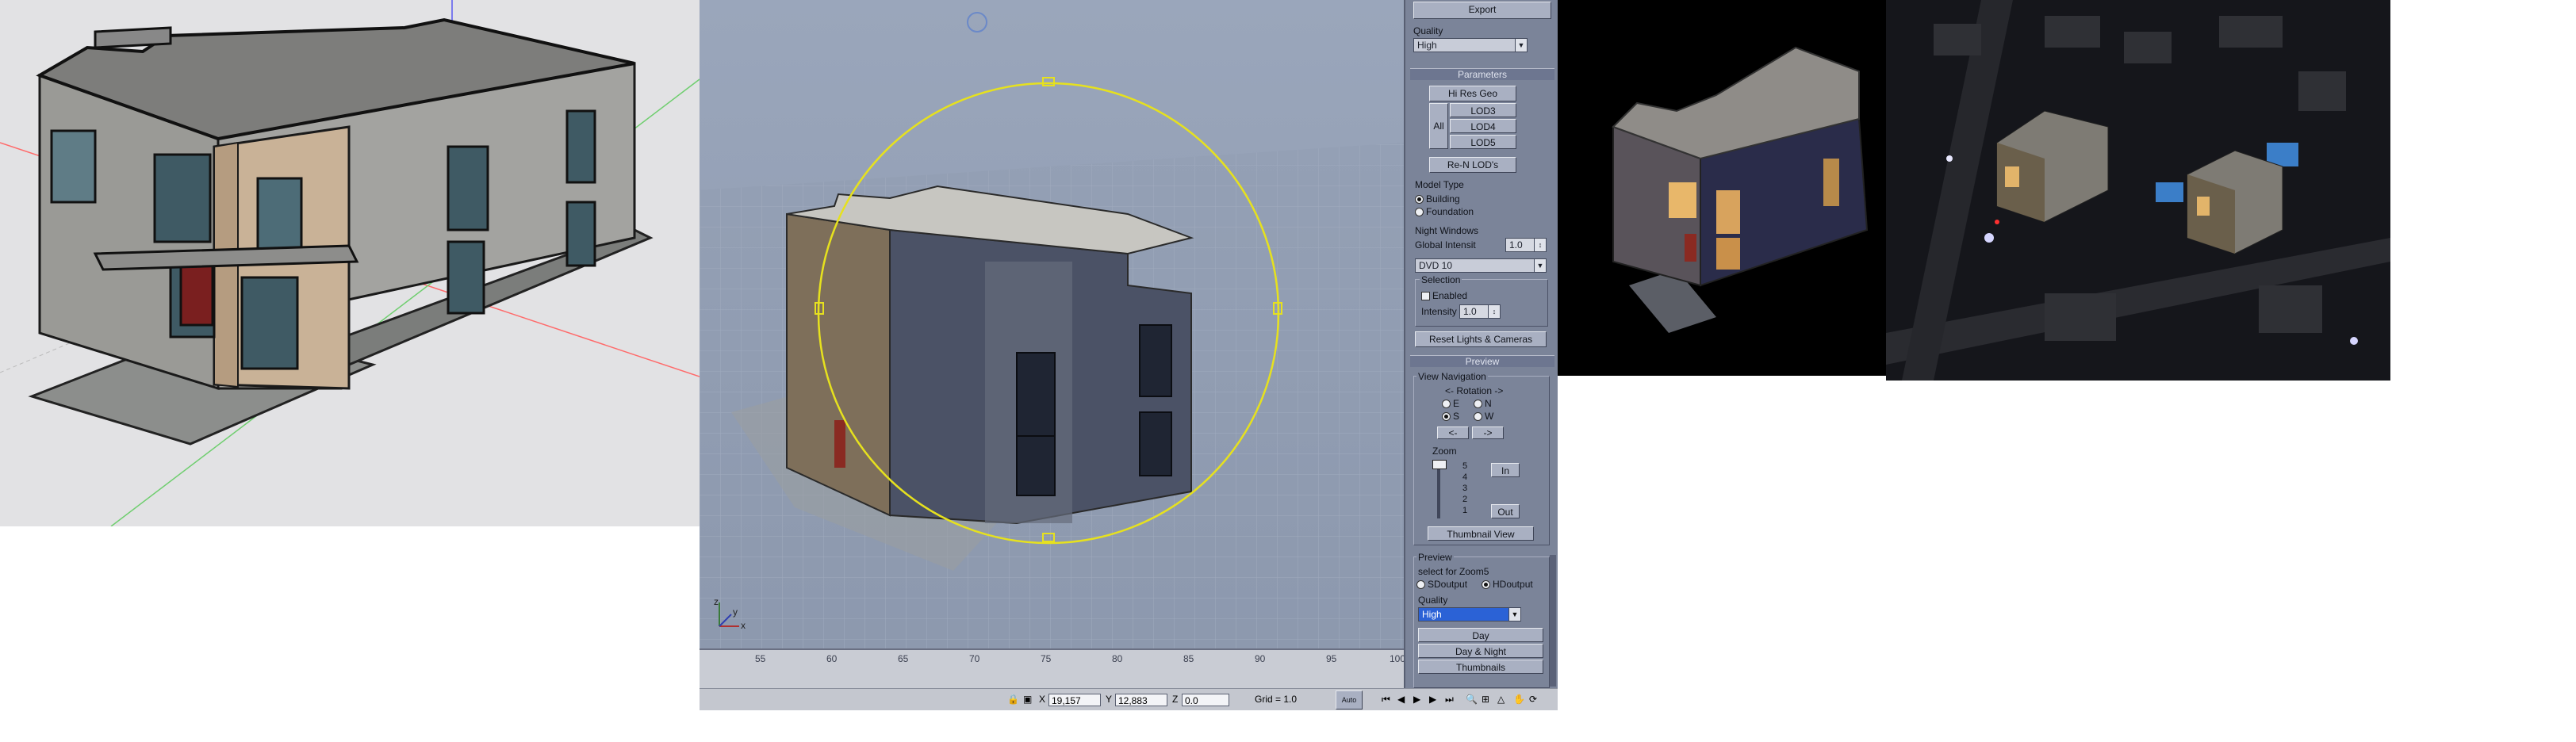 The image size is (2576, 742). Describe the element at coordinates (1506, 470) in the screenshot. I see `zoom-in-button: In` at that location.